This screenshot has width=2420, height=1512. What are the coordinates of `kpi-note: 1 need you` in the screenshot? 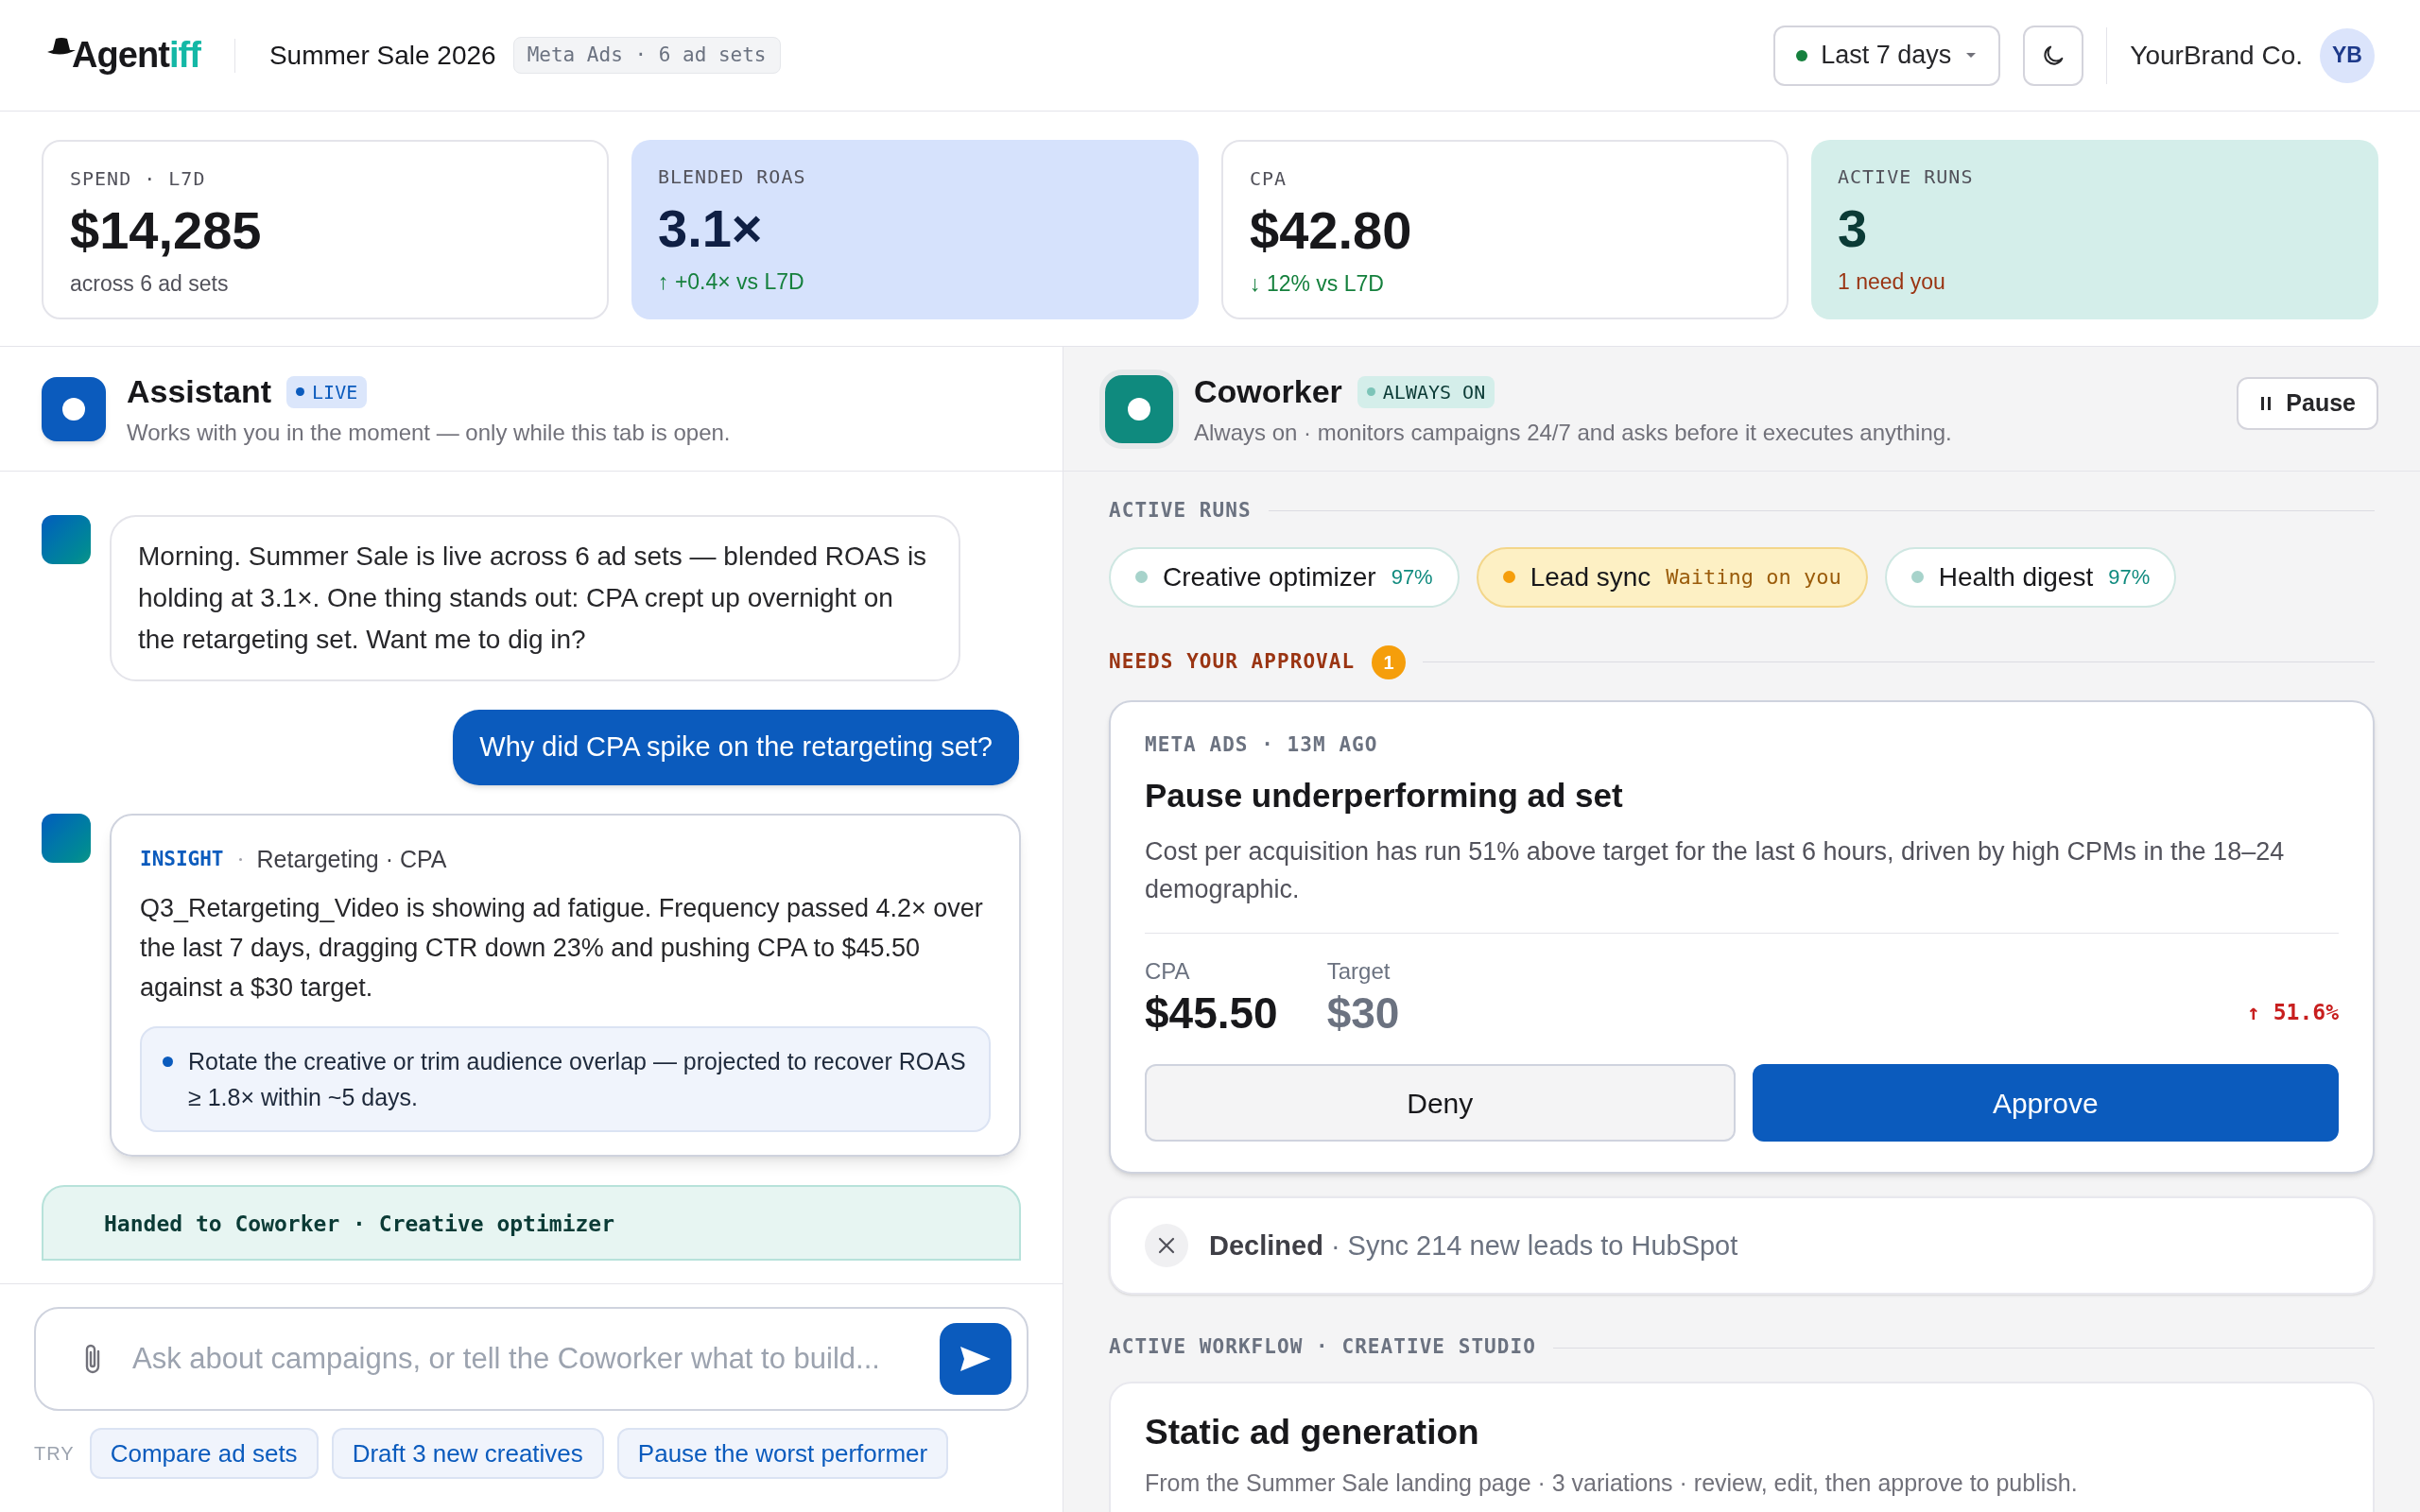 It's located at (1891, 282).